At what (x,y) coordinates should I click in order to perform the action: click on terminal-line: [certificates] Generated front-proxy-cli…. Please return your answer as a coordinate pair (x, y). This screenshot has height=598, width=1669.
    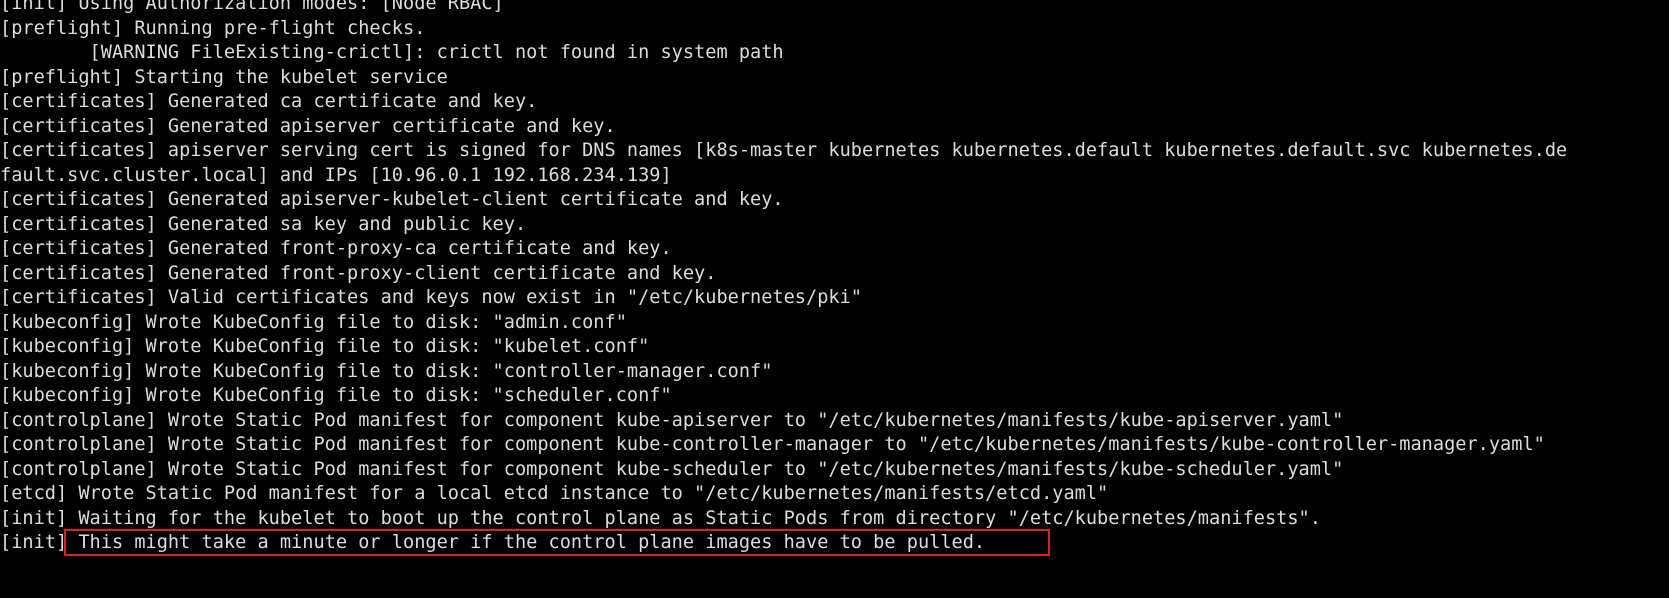
    Looking at the image, I should click on (358, 273).